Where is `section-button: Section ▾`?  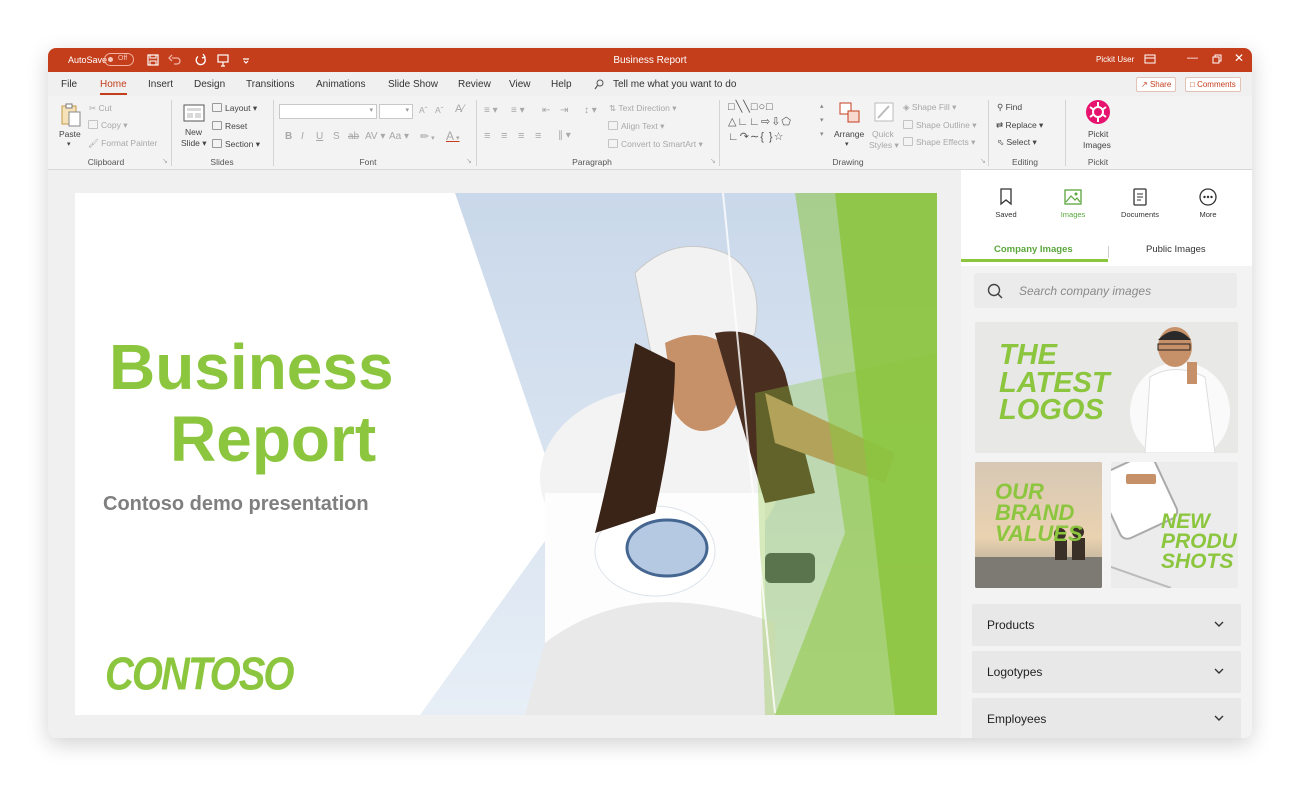 section-button: Section ▾ is located at coordinates (236, 144).